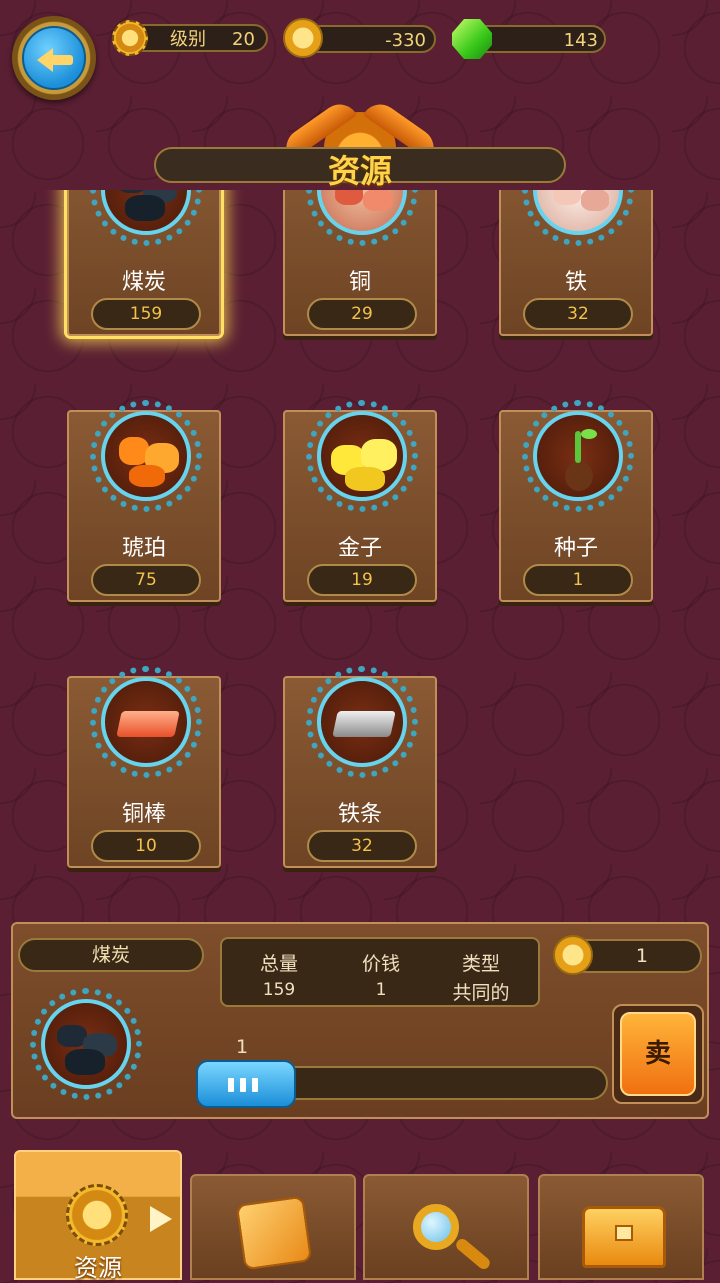  What do you see at coordinates (436, 1227) in the screenshot?
I see `magnifier-icon` at bounding box center [436, 1227].